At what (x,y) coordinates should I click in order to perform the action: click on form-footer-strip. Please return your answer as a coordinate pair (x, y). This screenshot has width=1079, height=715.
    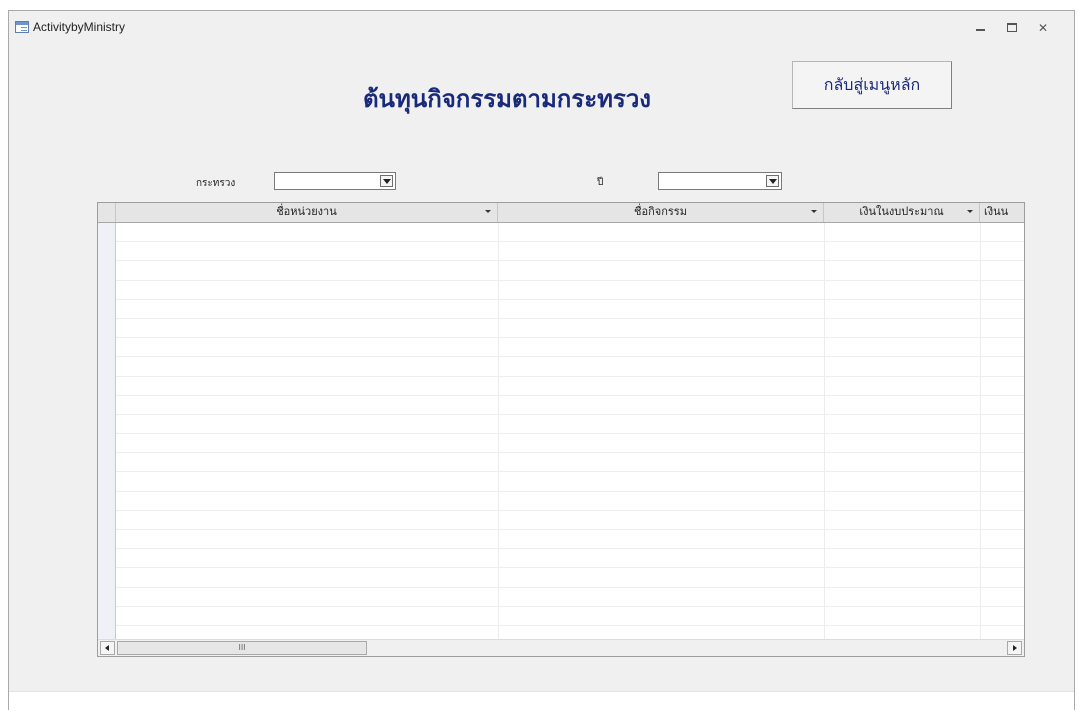
    Looking at the image, I should click on (541, 700).